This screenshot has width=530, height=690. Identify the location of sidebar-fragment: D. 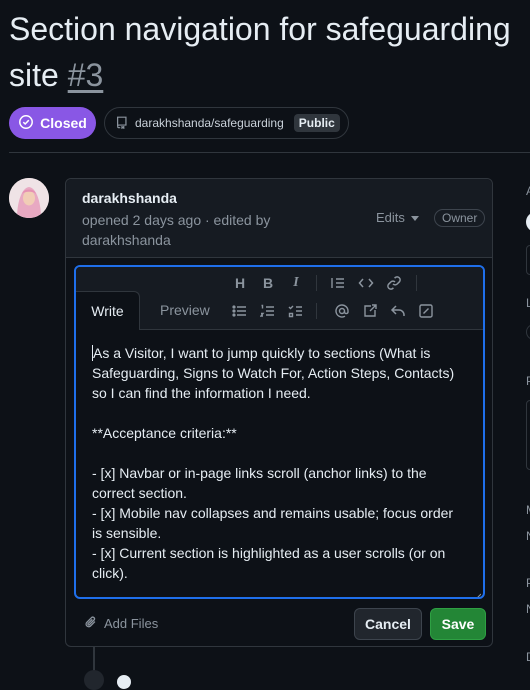
(528, 657).